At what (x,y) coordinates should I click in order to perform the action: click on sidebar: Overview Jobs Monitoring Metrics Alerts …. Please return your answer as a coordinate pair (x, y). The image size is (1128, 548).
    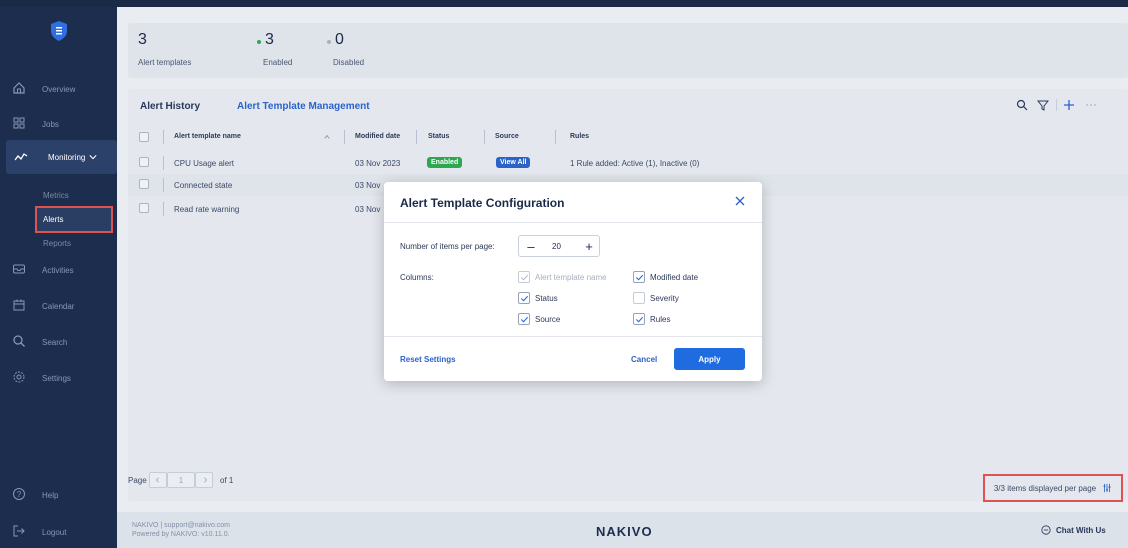
    Looking at the image, I should click on (58, 277).